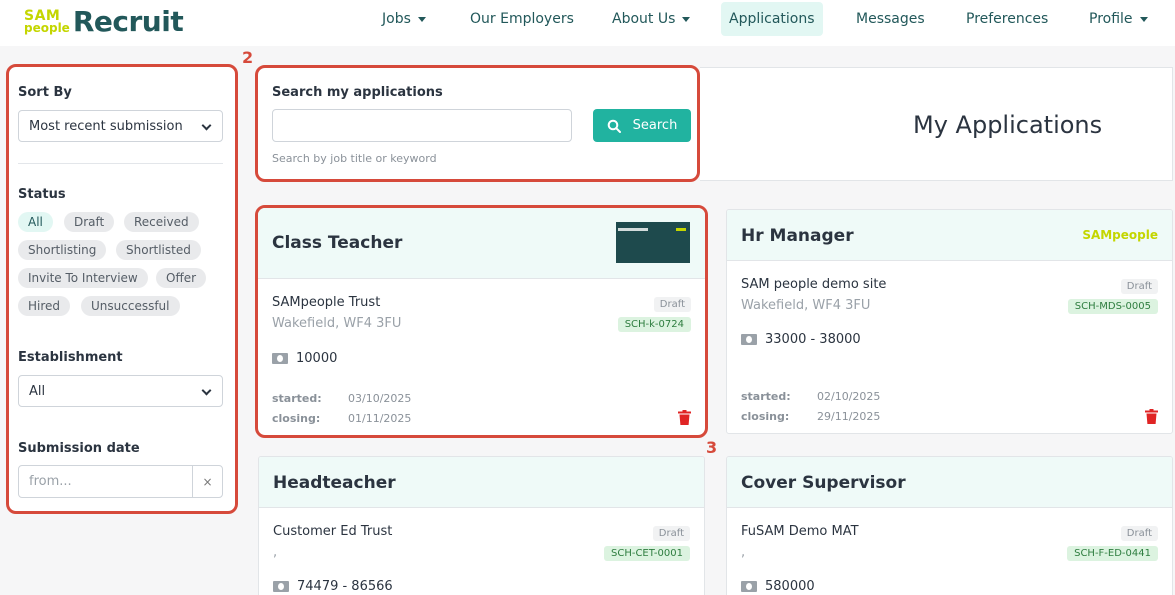  Describe the element at coordinates (653, 242) in the screenshot. I see `employer-thumbnail` at that location.